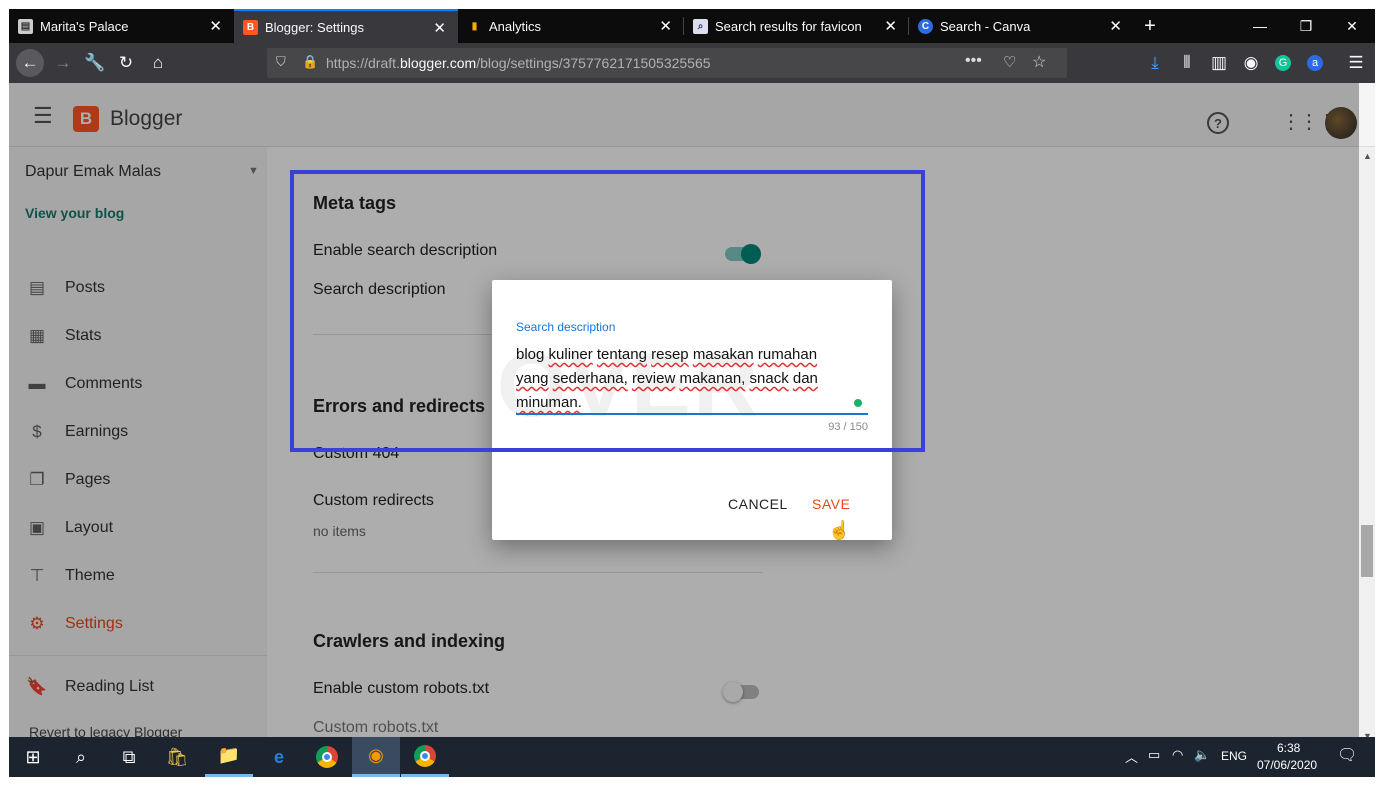  I want to click on firefox-icon: ◉, so click(376, 757).